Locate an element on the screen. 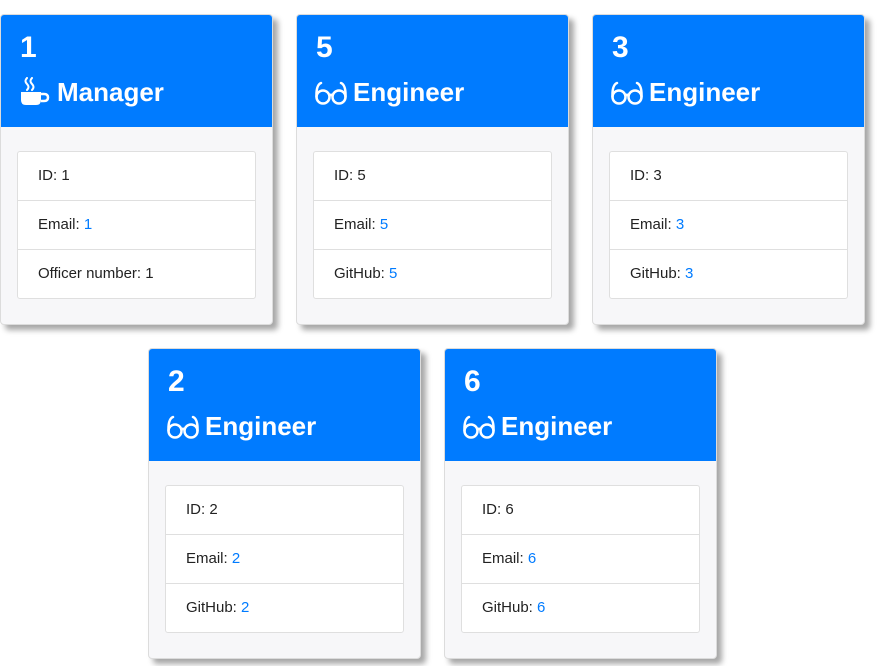 The height and width of the screenshot is (666, 889). github-row: GitHub: 5 is located at coordinates (432, 273).